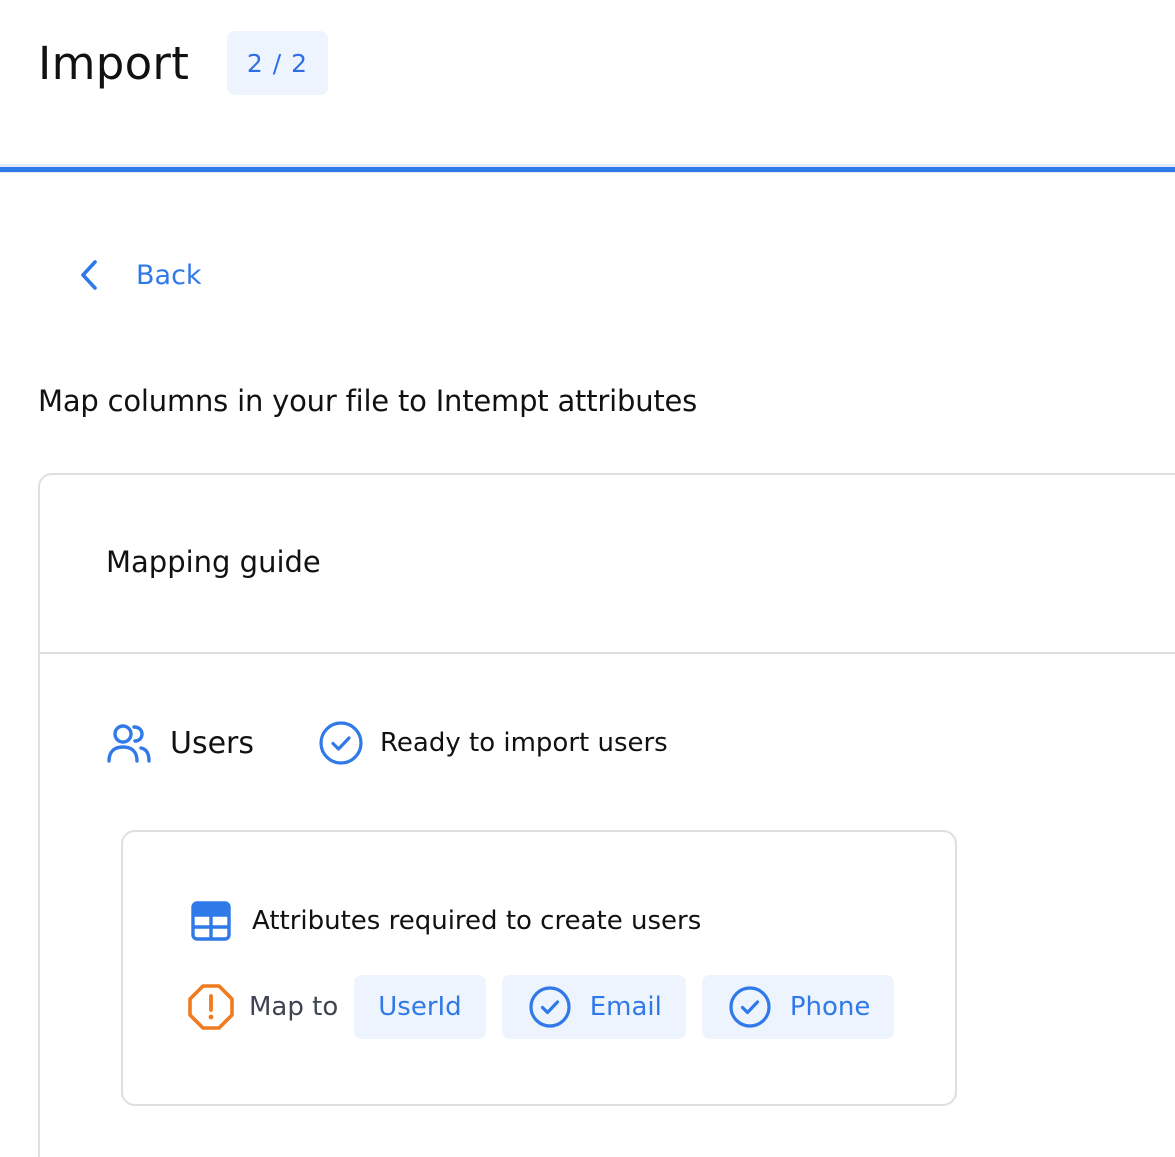  I want to click on attribute-chip-userid: UserId, so click(420, 1007).